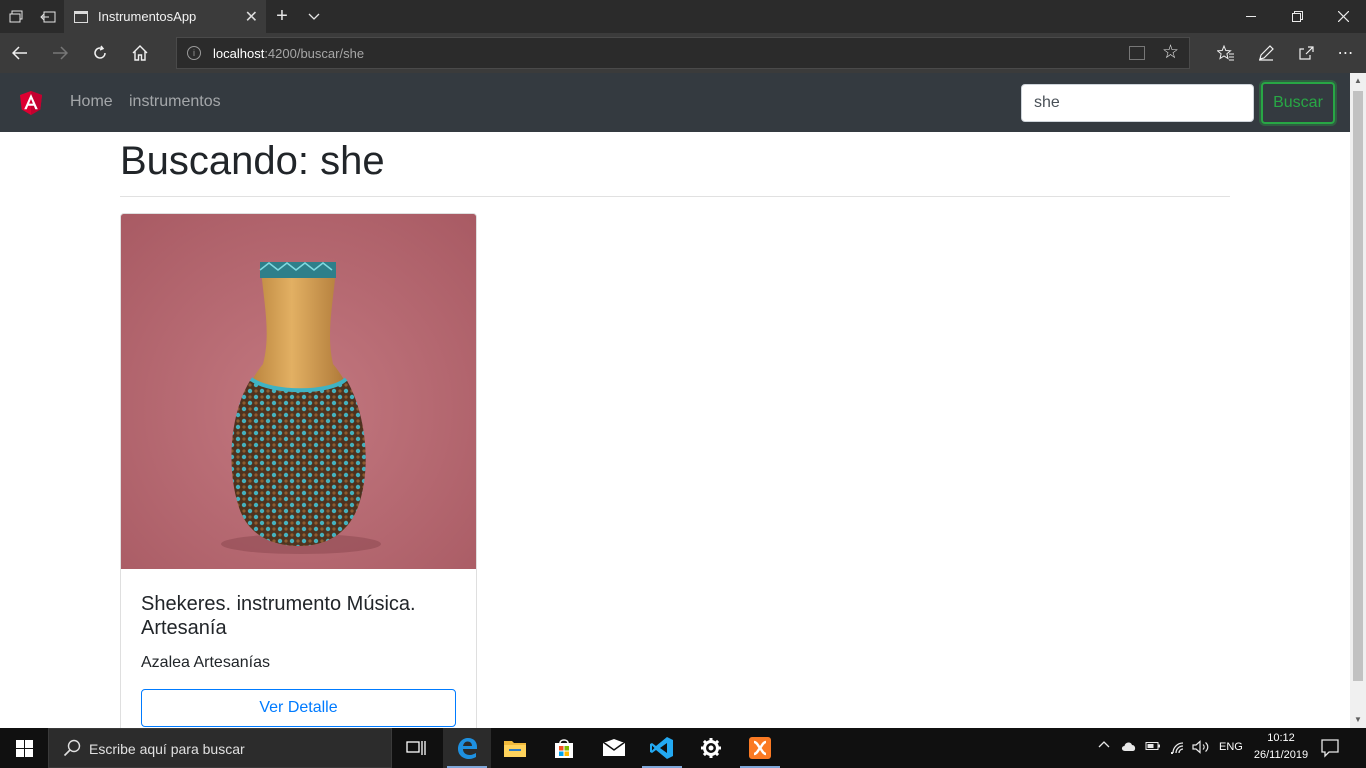  Describe the element at coordinates (1226, 53) in the screenshot. I see `favorites-icon` at that location.